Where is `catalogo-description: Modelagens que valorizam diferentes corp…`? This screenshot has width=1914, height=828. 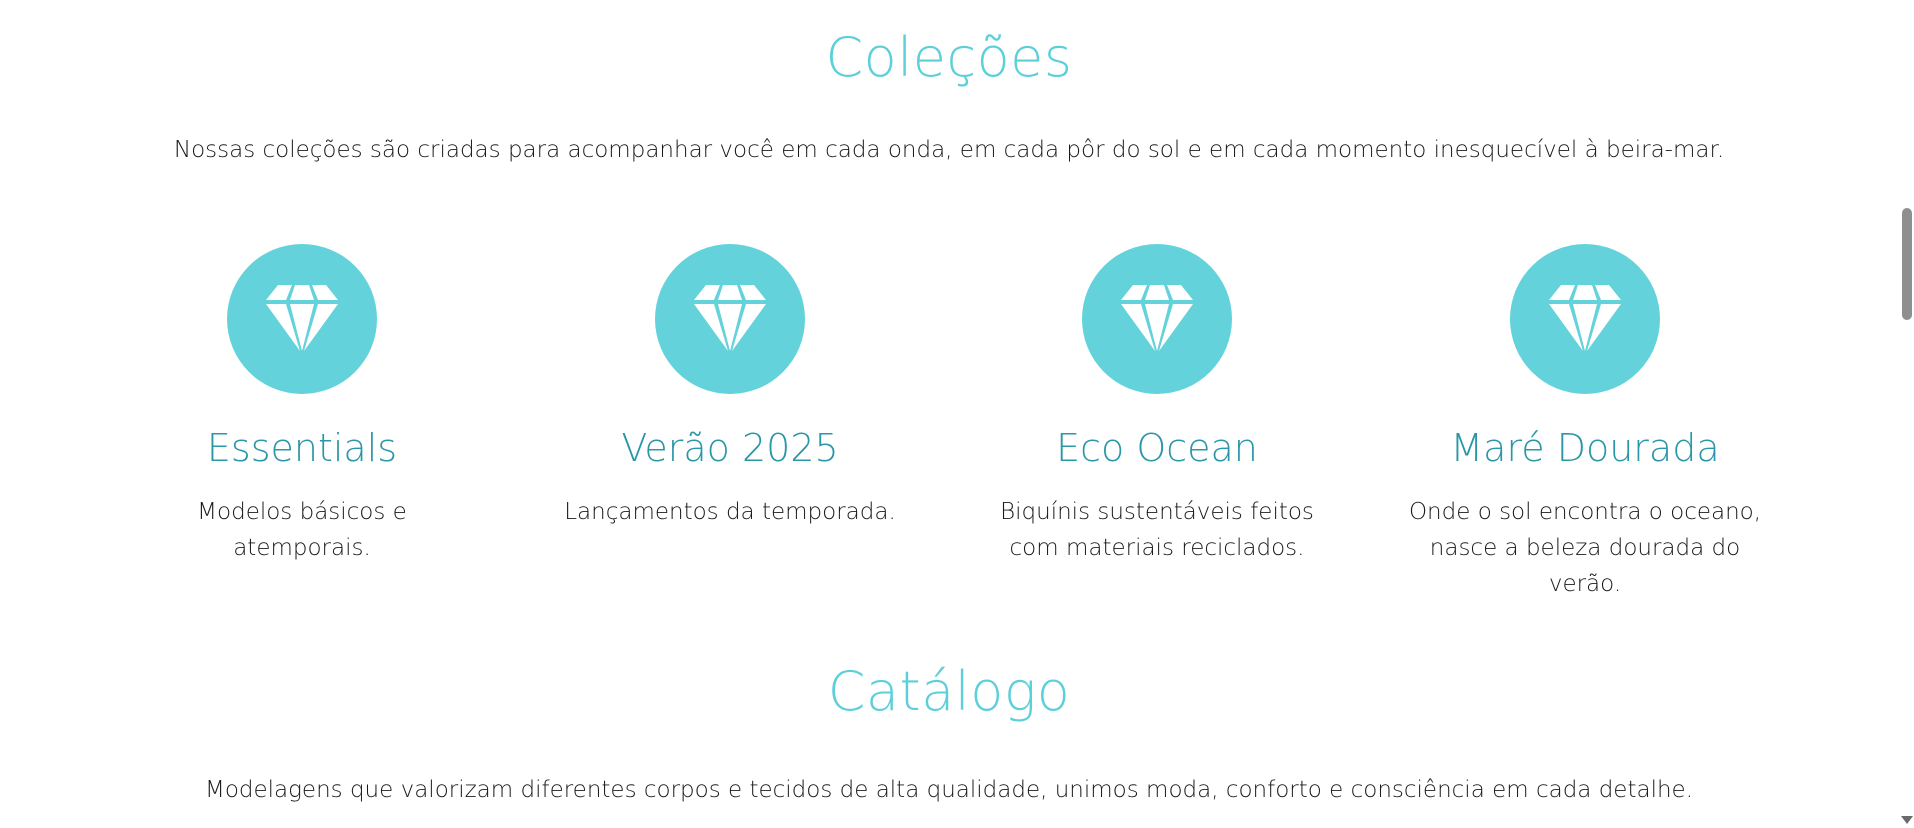 catalogo-description: Modelagens que valorizam diferentes corp… is located at coordinates (948, 790).